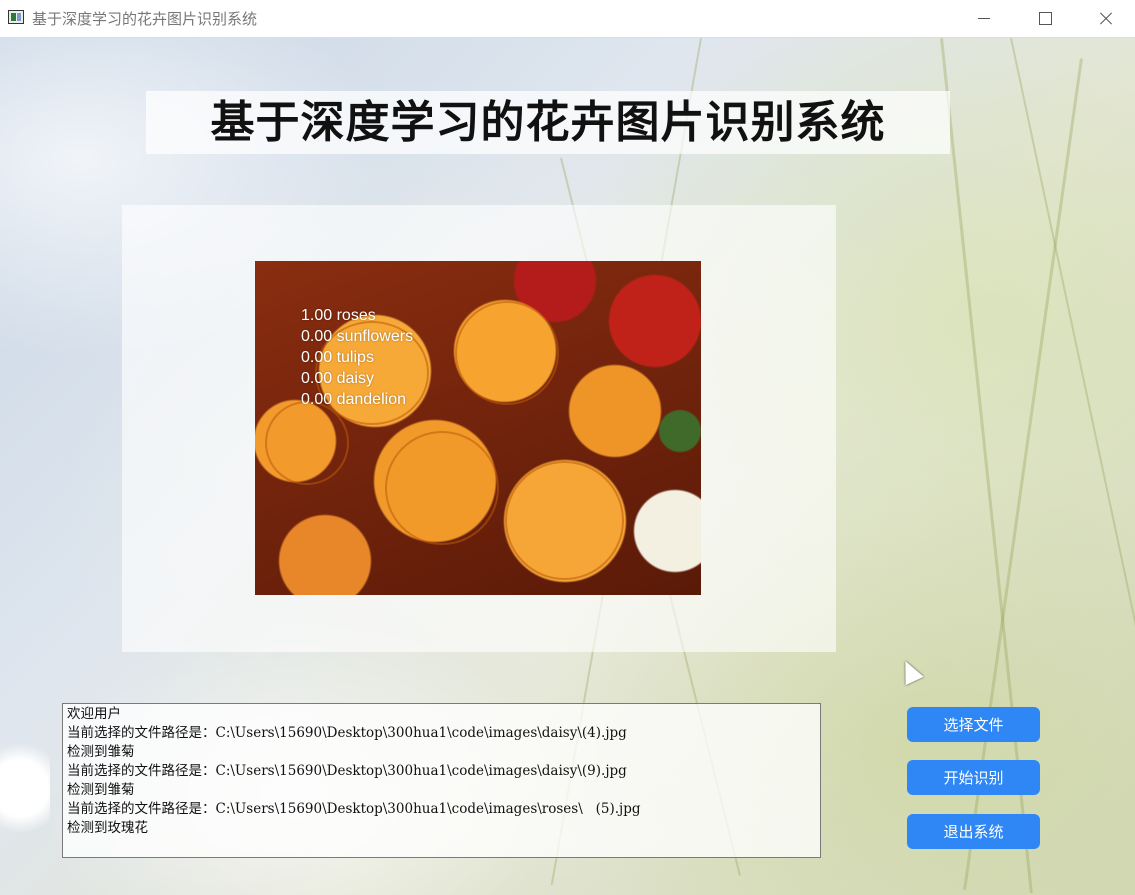  What do you see at coordinates (973, 831) in the screenshot?
I see `exit-system-button: 退出系统` at bounding box center [973, 831].